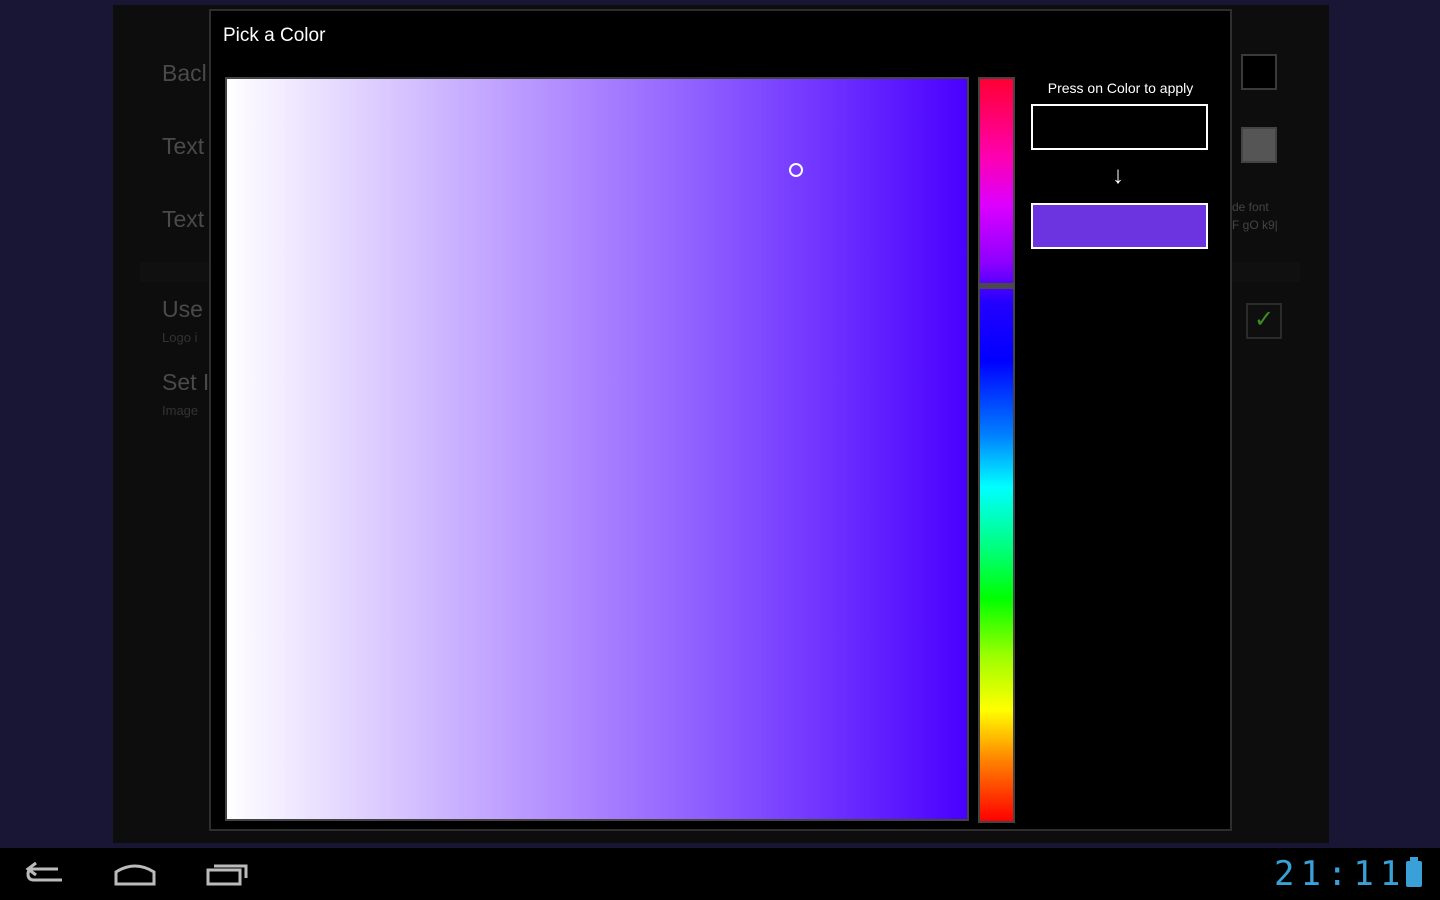  Describe the element at coordinates (1118, 175) in the screenshot. I see `arrow-down-icon: ↓` at that location.